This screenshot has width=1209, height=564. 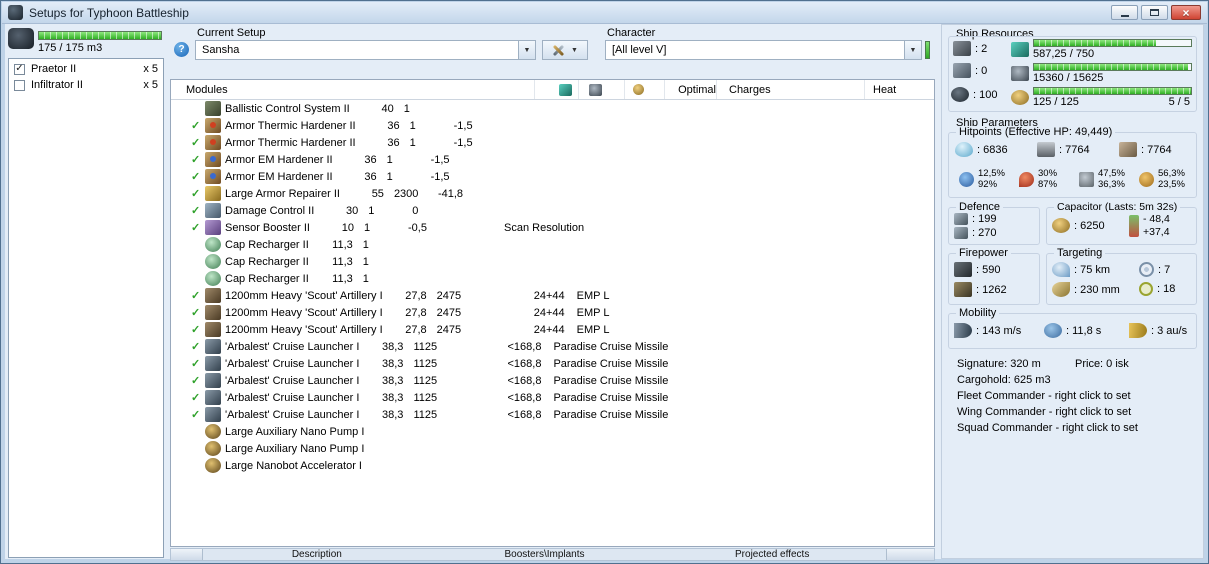 What do you see at coordinates (196, 177) in the screenshot?
I see `module-active-check-icon: ✓` at bounding box center [196, 177].